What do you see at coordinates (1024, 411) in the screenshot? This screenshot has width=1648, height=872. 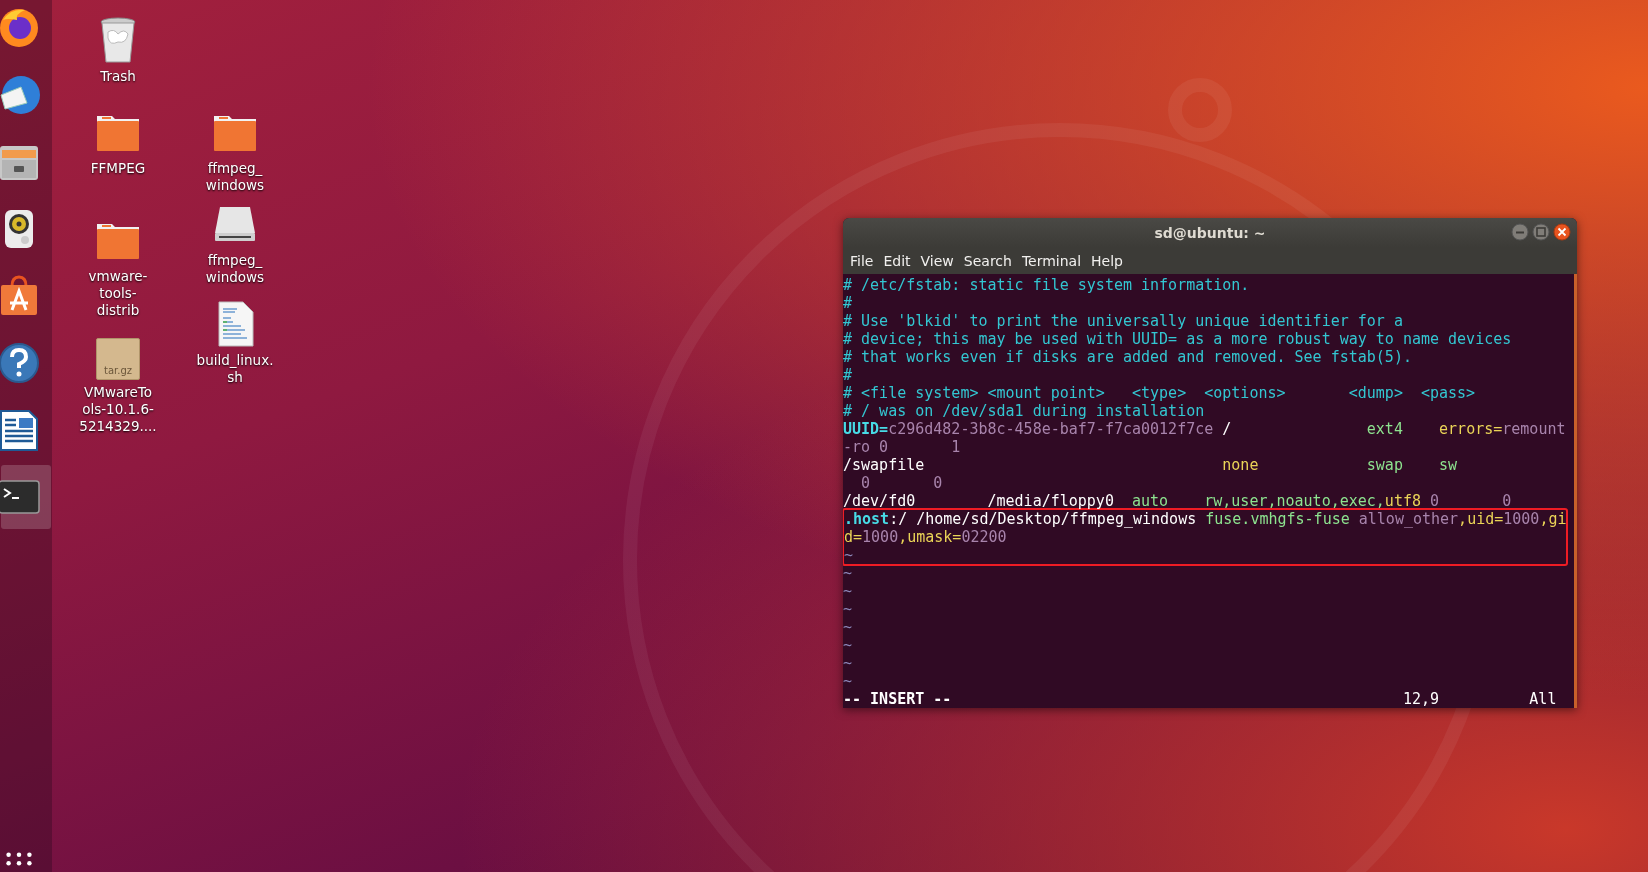 I see `terminal-line: # / was on /dev/sda1 during installation` at bounding box center [1024, 411].